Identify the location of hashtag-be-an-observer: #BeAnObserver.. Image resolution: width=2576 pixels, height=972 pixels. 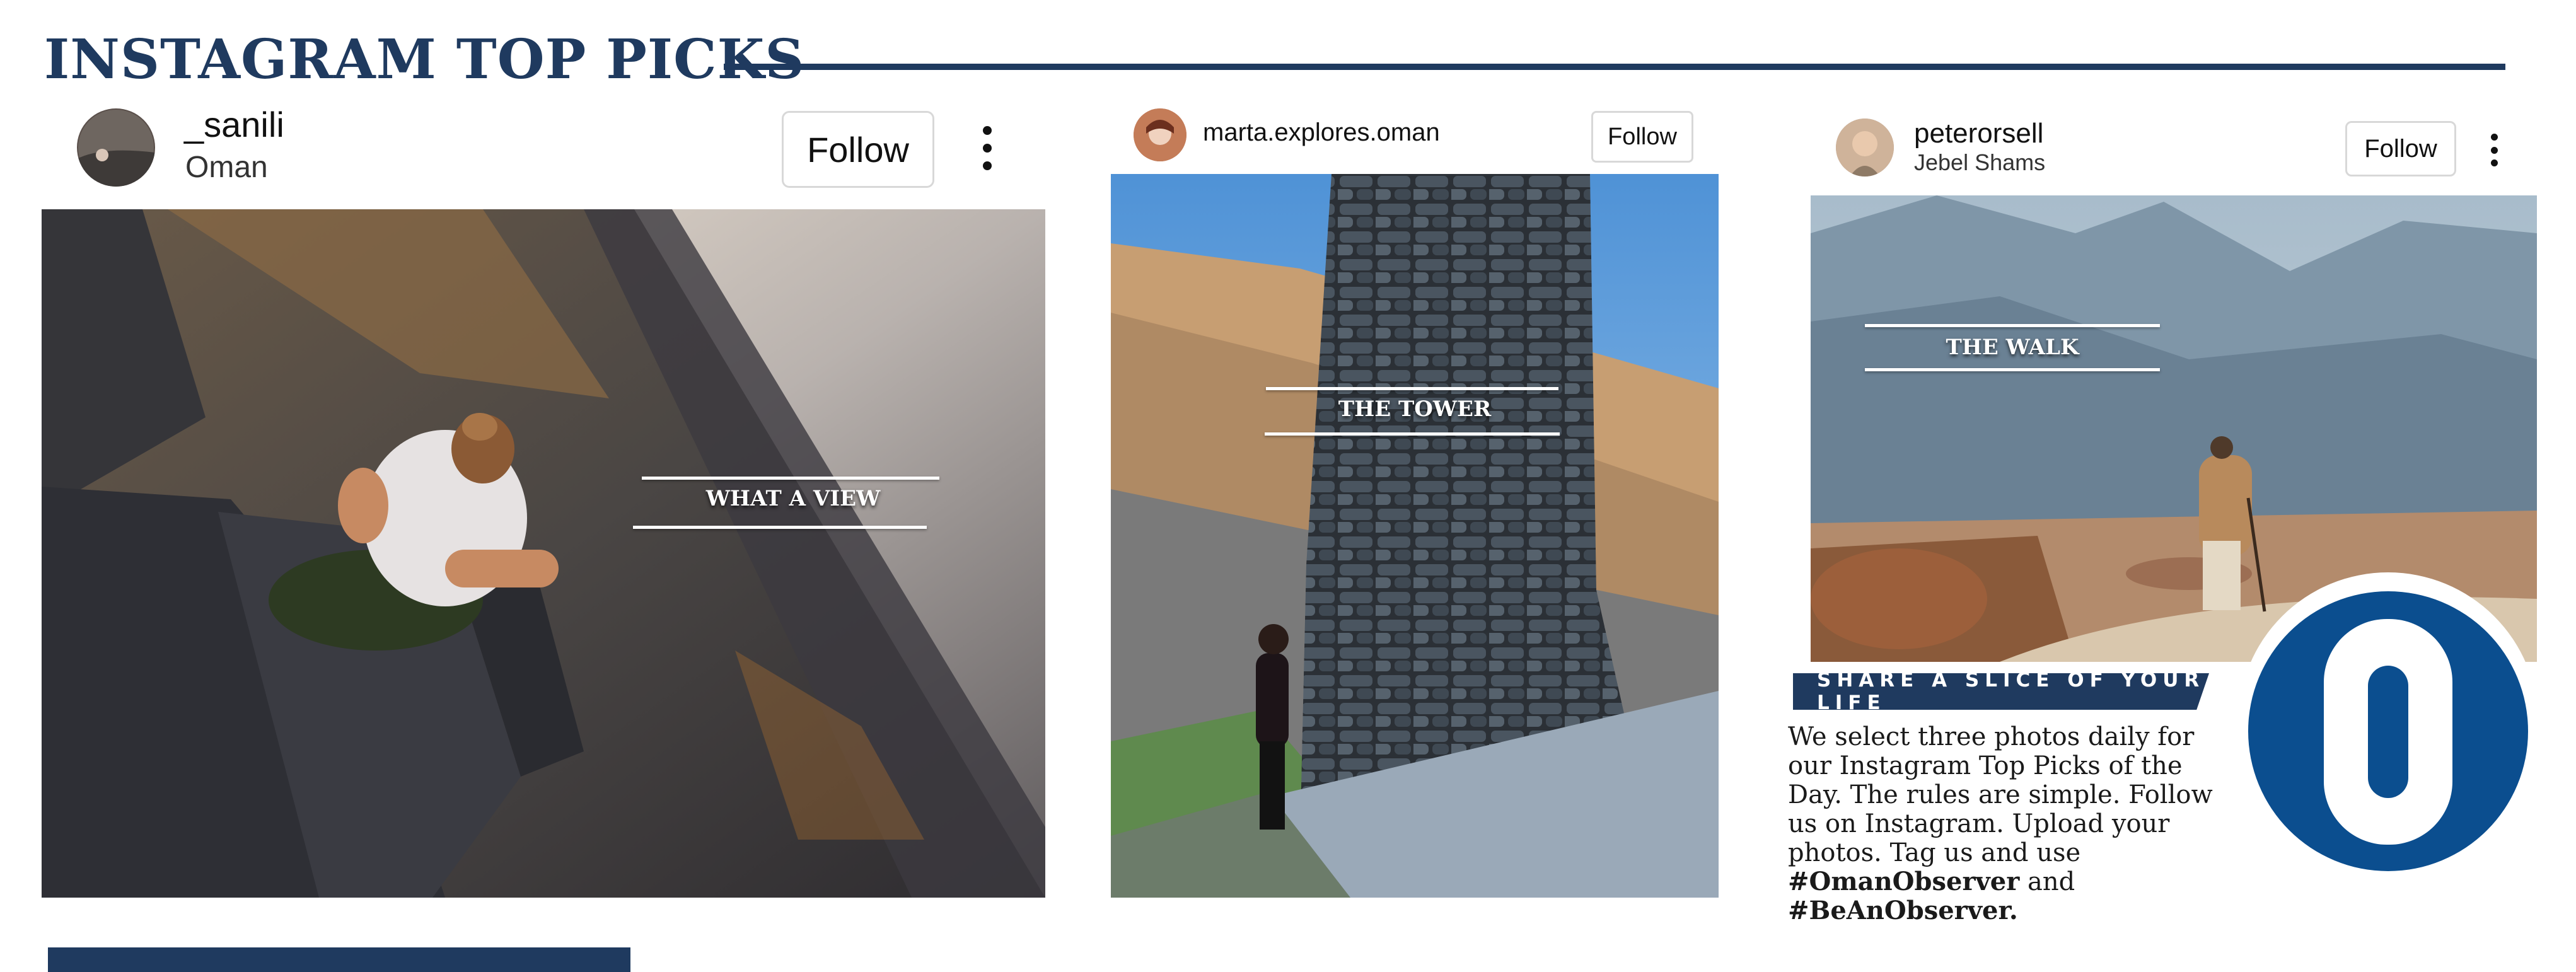
(1903, 910).